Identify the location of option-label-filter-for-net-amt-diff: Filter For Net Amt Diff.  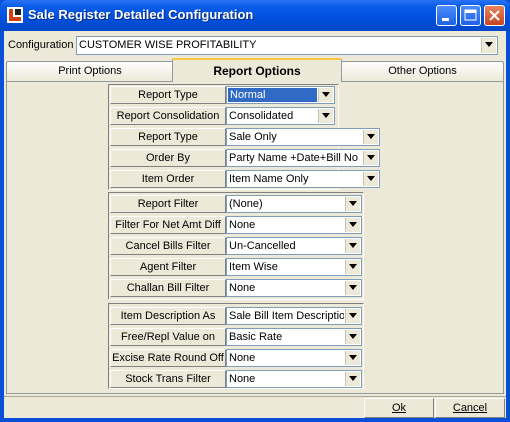
(168, 225).